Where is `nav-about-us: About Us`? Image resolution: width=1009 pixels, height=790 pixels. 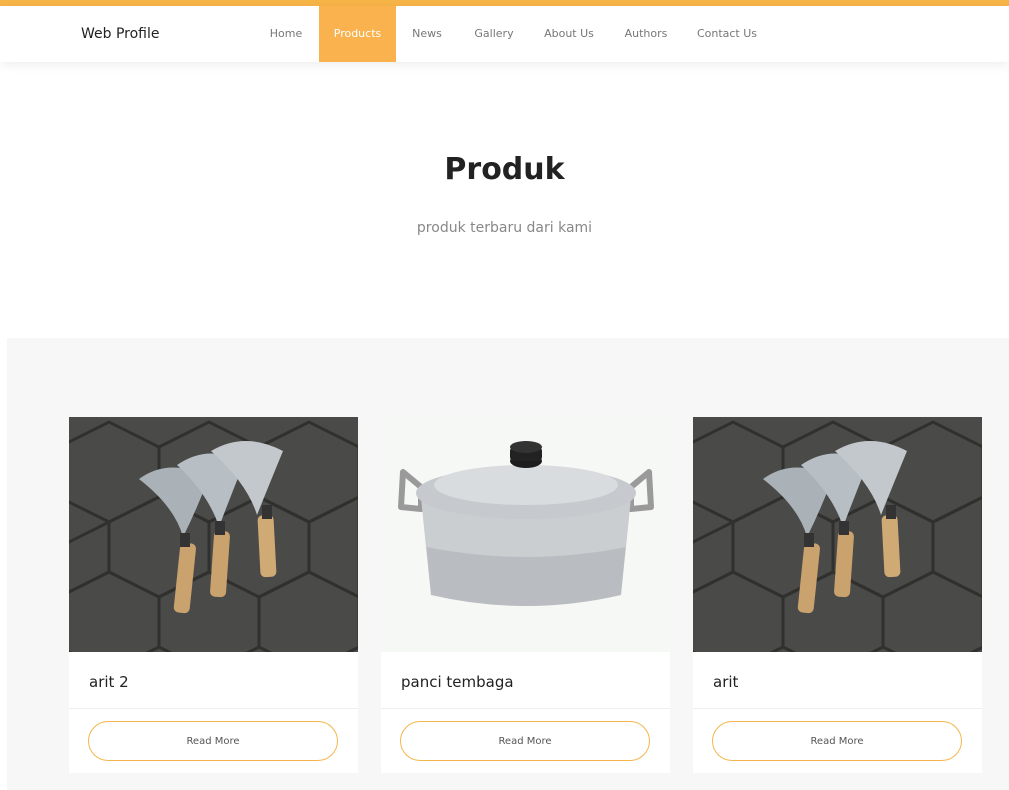
nav-about-us: About Us is located at coordinates (569, 34).